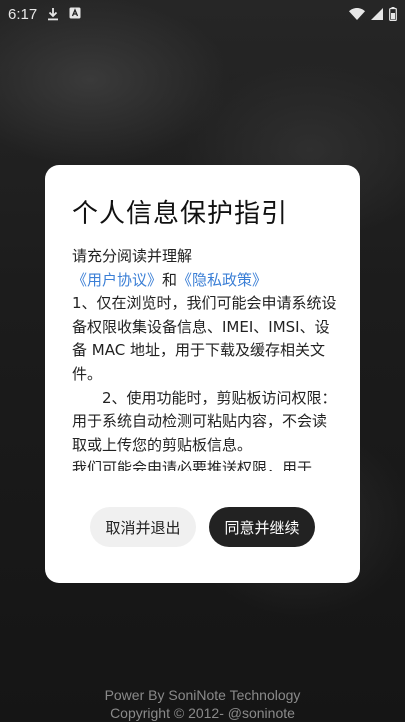  What do you see at coordinates (53, 14) in the screenshot?
I see `download-icon` at bounding box center [53, 14].